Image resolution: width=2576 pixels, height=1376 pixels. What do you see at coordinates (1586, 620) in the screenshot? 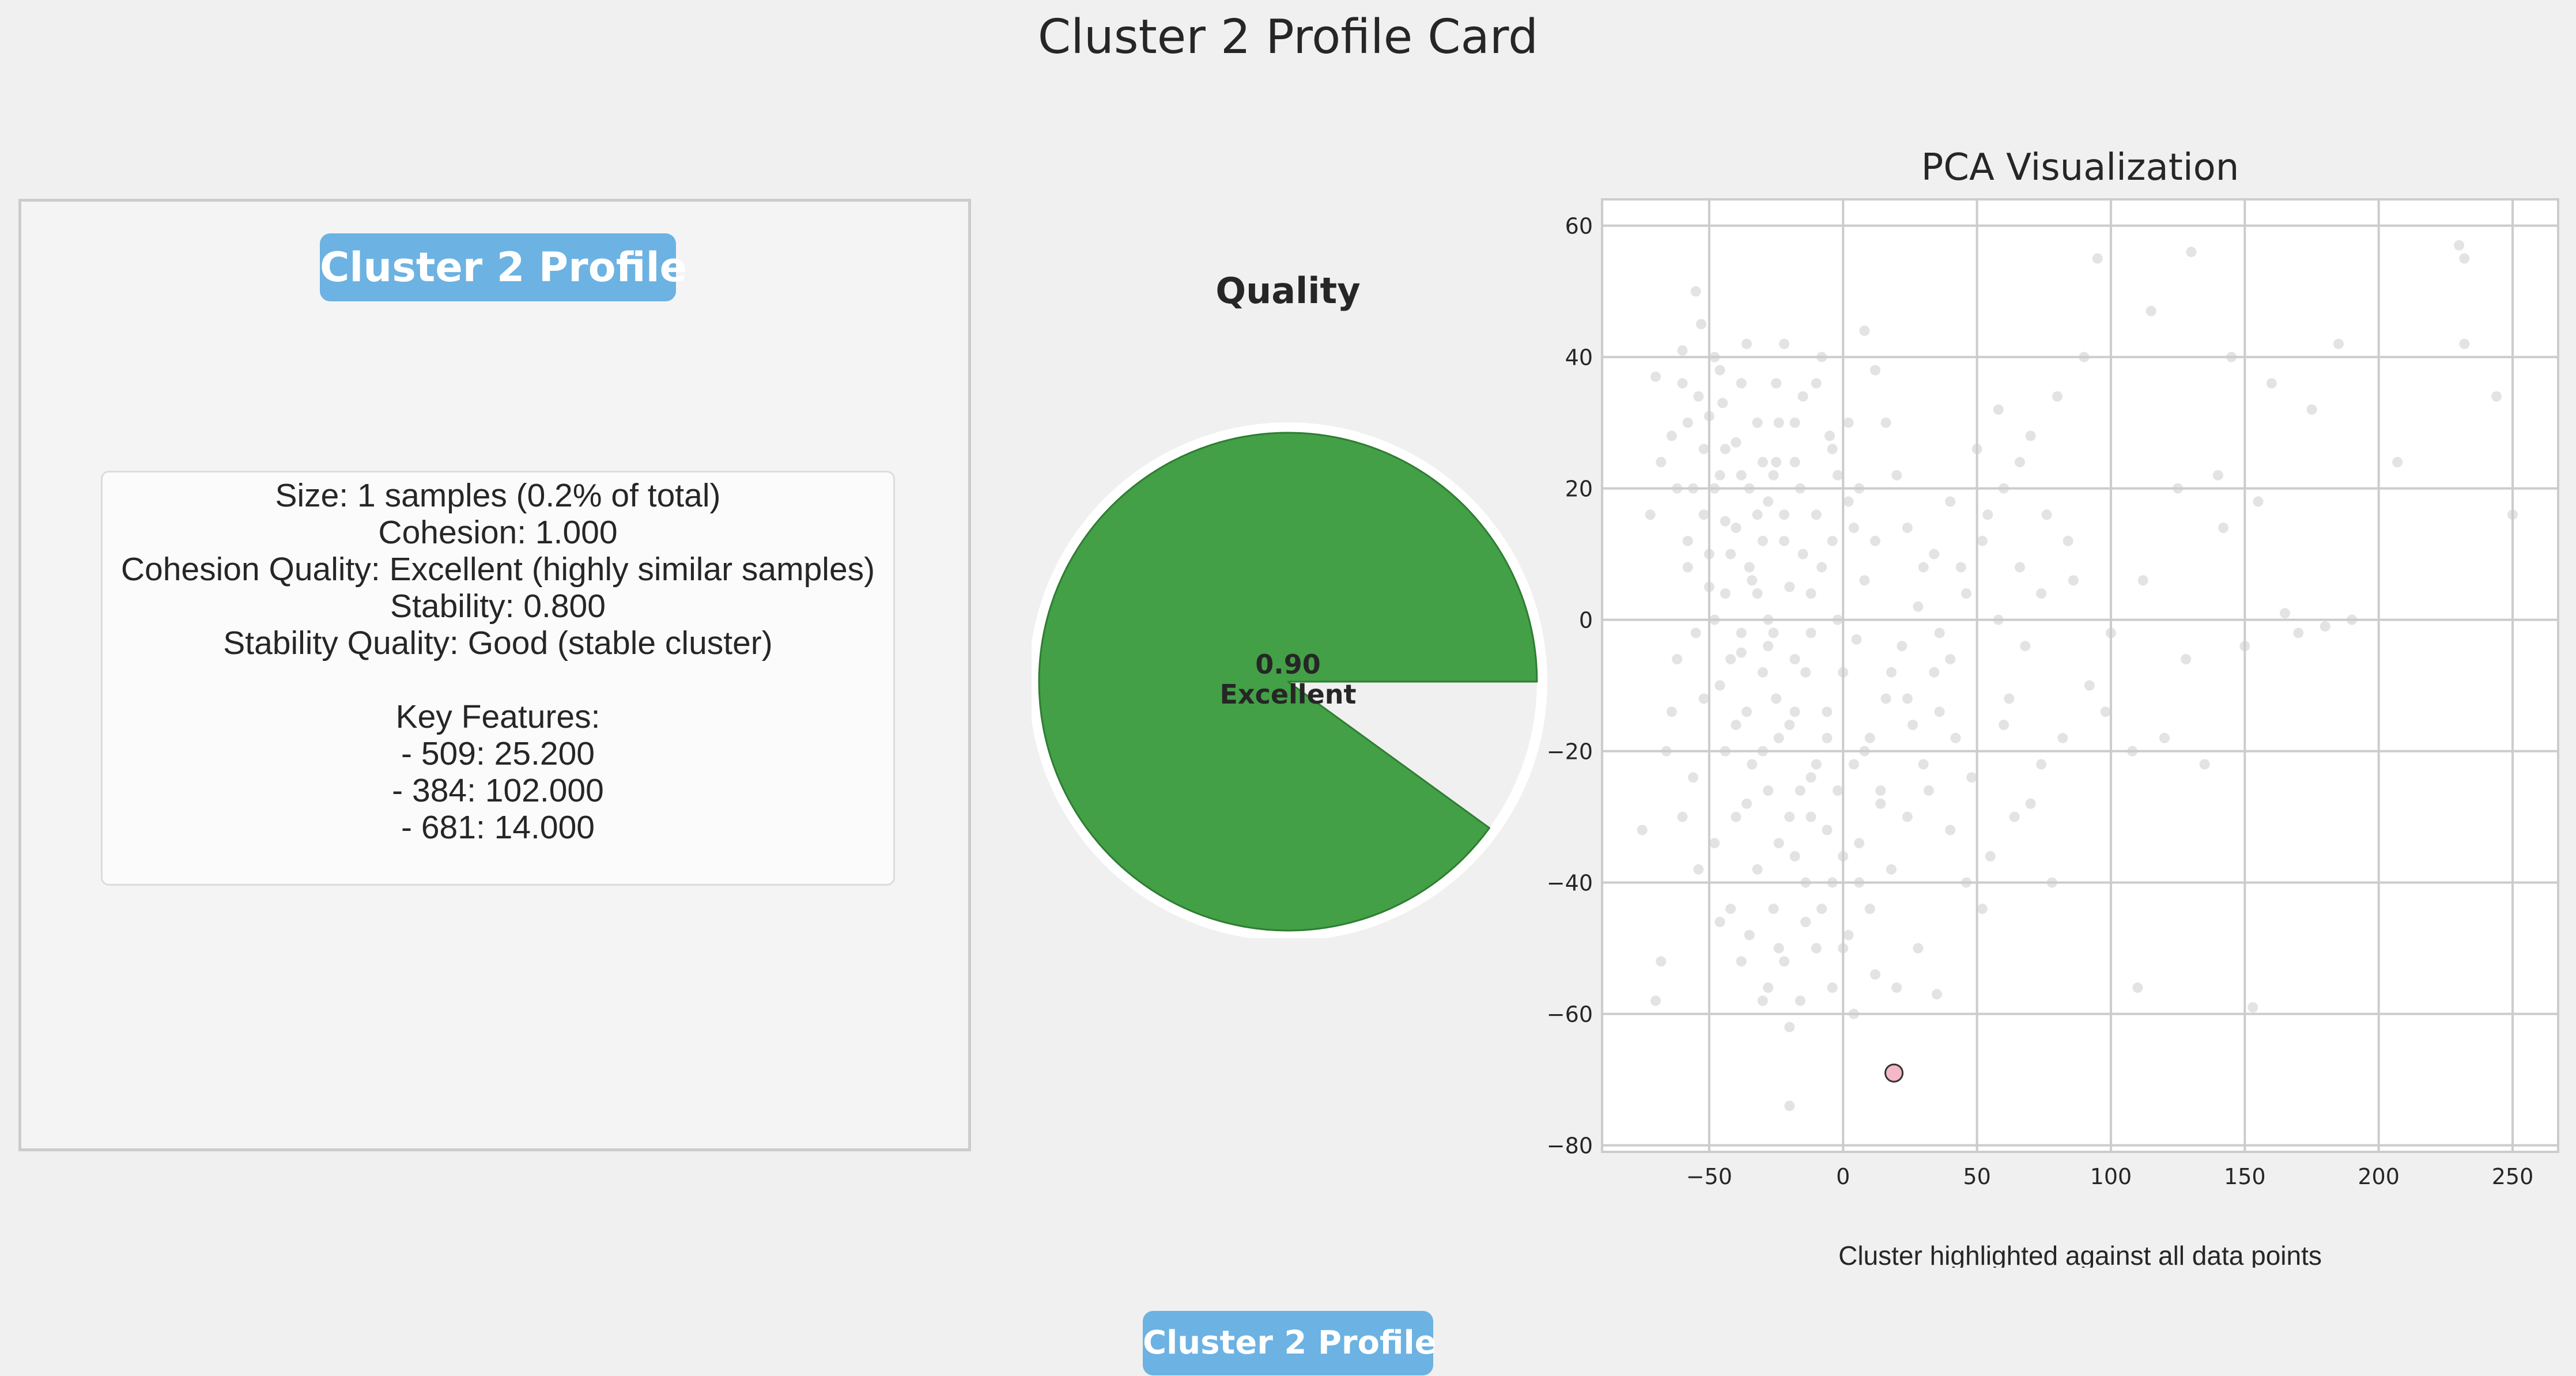
I see `y-tick-label: 0` at bounding box center [1586, 620].